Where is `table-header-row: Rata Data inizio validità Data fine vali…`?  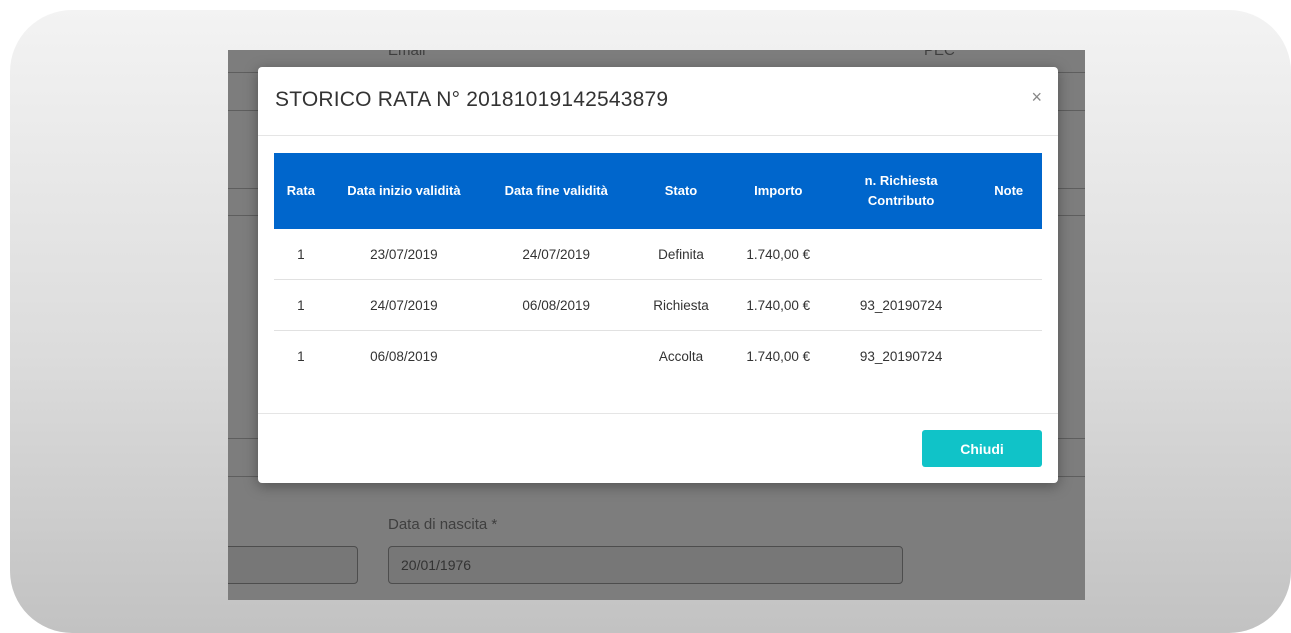
table-header-row: Rata Data inizio validità Data fine vali… is located at coordinates (658, 191).